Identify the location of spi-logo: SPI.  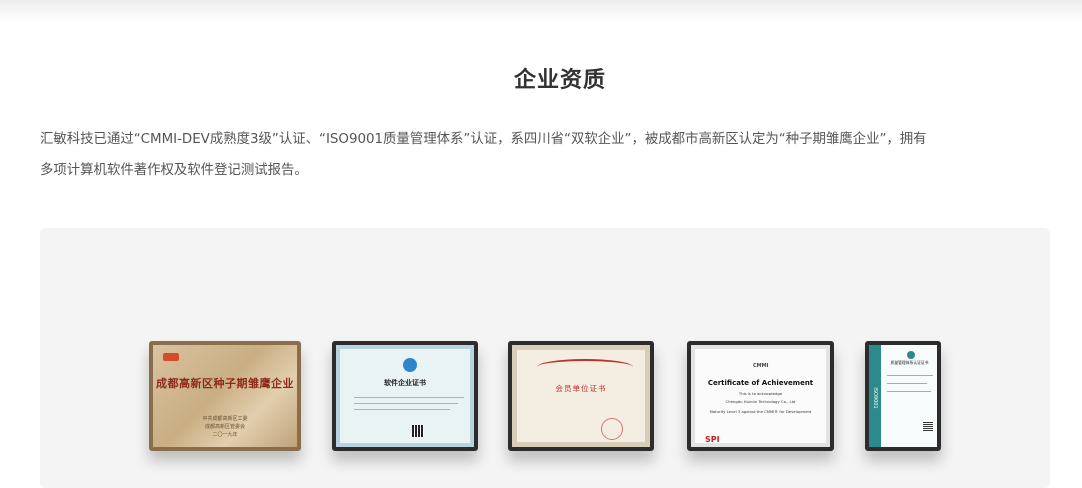
(712, 439).